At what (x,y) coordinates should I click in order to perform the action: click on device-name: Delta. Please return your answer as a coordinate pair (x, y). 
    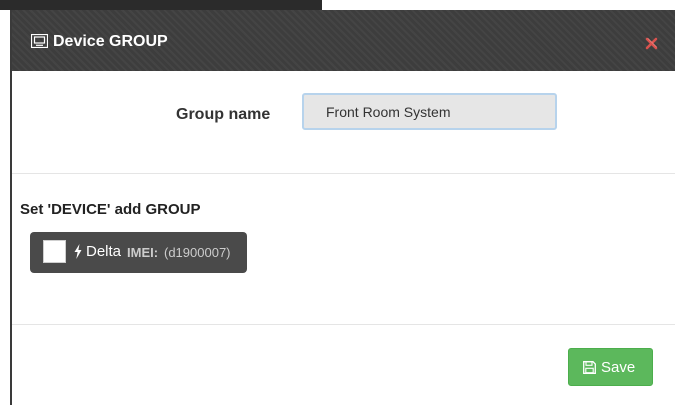
    Looking at the image, I should click on (104, 251).